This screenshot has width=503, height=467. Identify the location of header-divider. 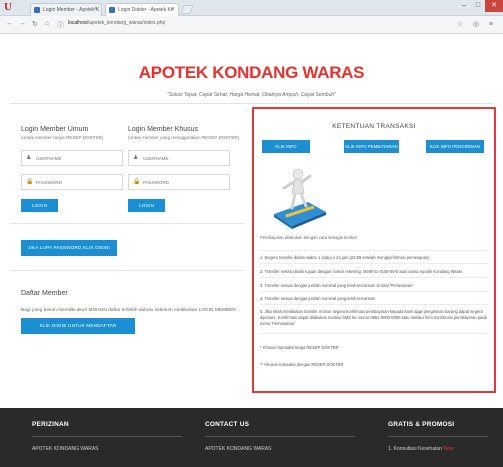
(251, 103).